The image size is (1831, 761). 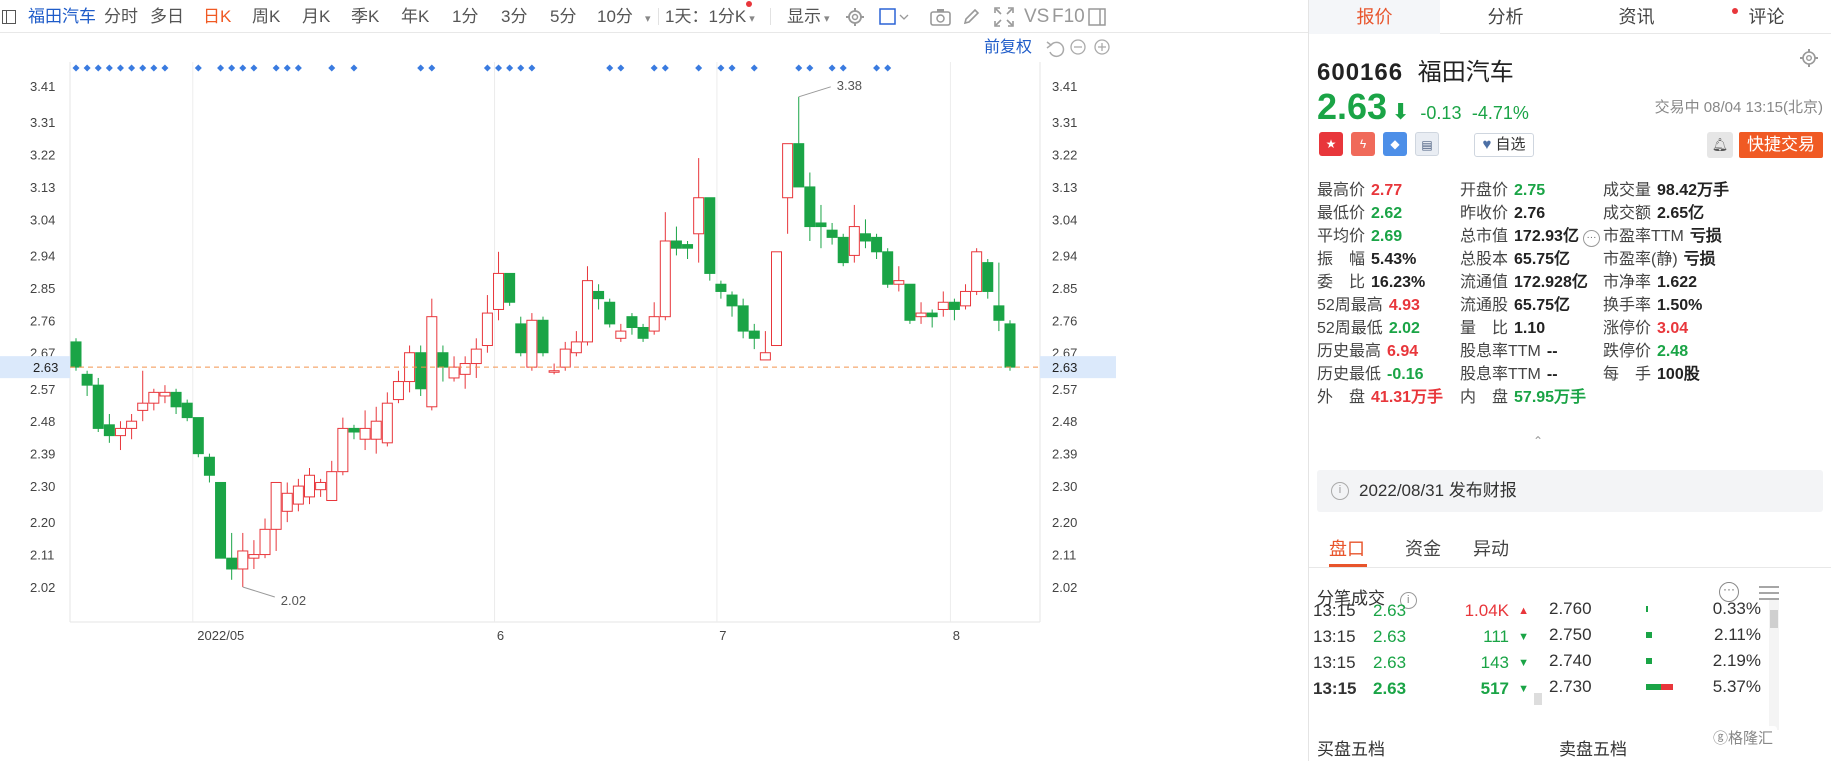 I want to click on tab-day-k: 日K, so click(x=217, y=16).